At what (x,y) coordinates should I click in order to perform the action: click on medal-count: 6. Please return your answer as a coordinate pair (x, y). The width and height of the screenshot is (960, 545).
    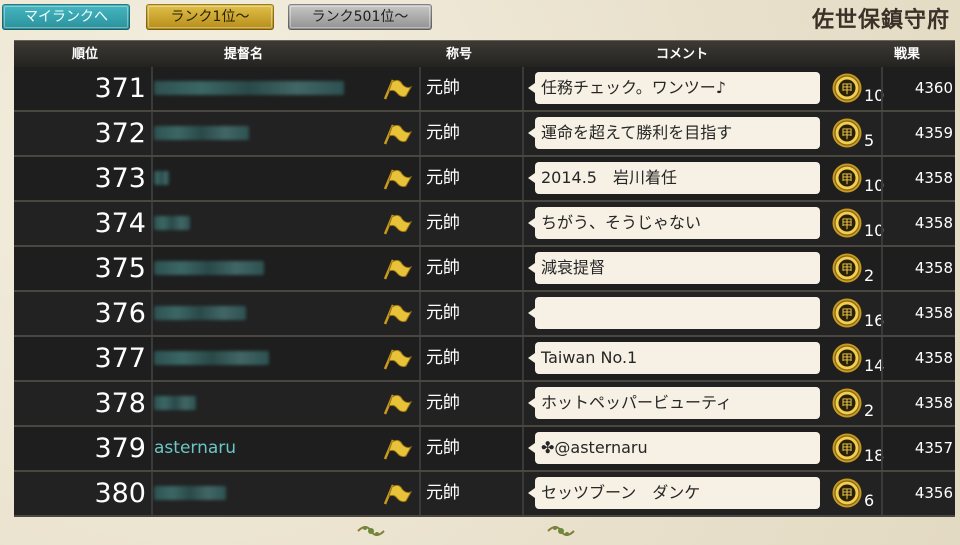
    Looking at the image, I should click on (869, 500).